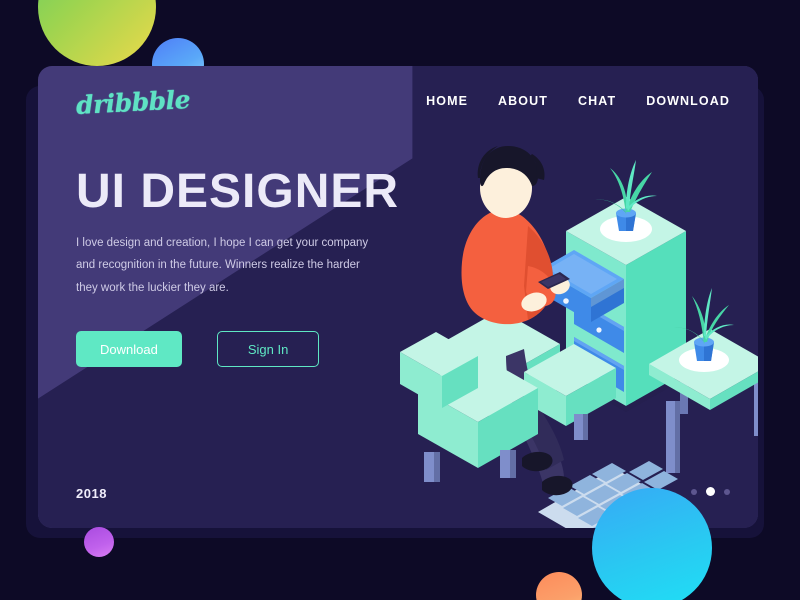  I want to click on carousel-pagination, so click(710, 491).